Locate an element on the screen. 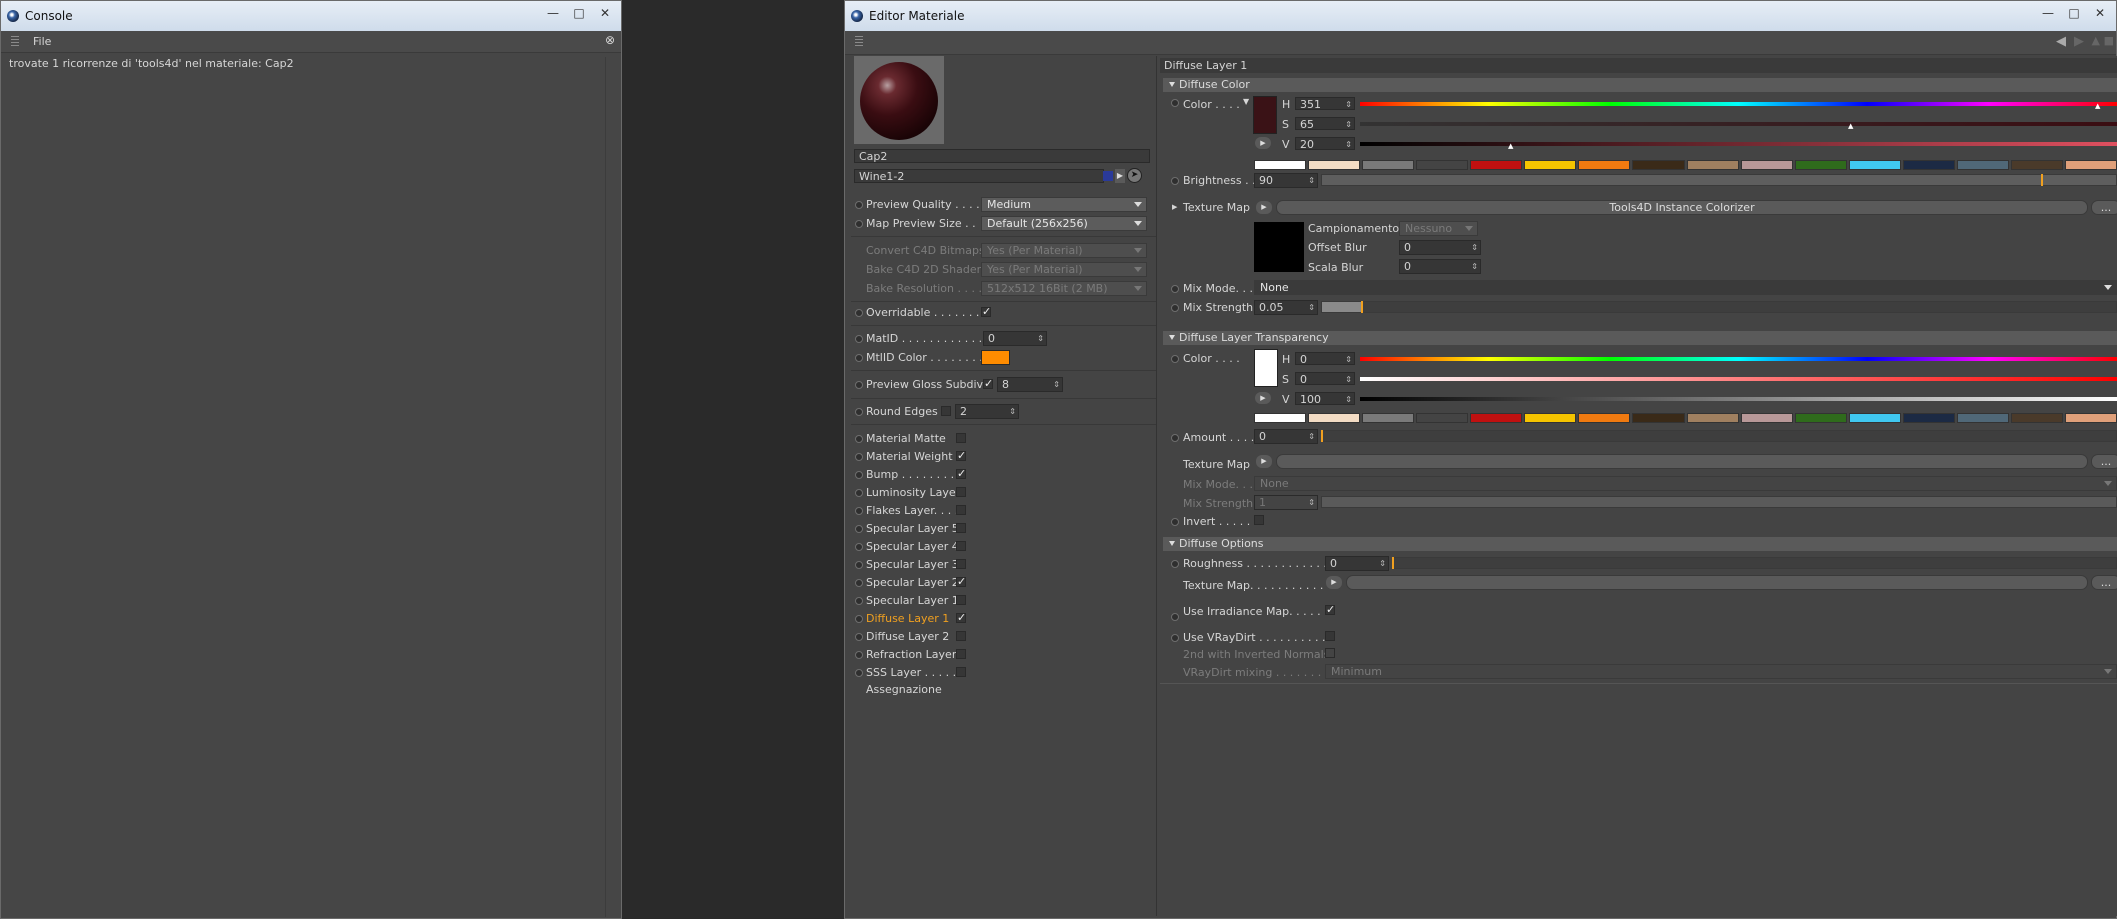 The height and width of the screenshot is (919, 2117). brightness-slider-handle is located at coordinates (2042, 180).